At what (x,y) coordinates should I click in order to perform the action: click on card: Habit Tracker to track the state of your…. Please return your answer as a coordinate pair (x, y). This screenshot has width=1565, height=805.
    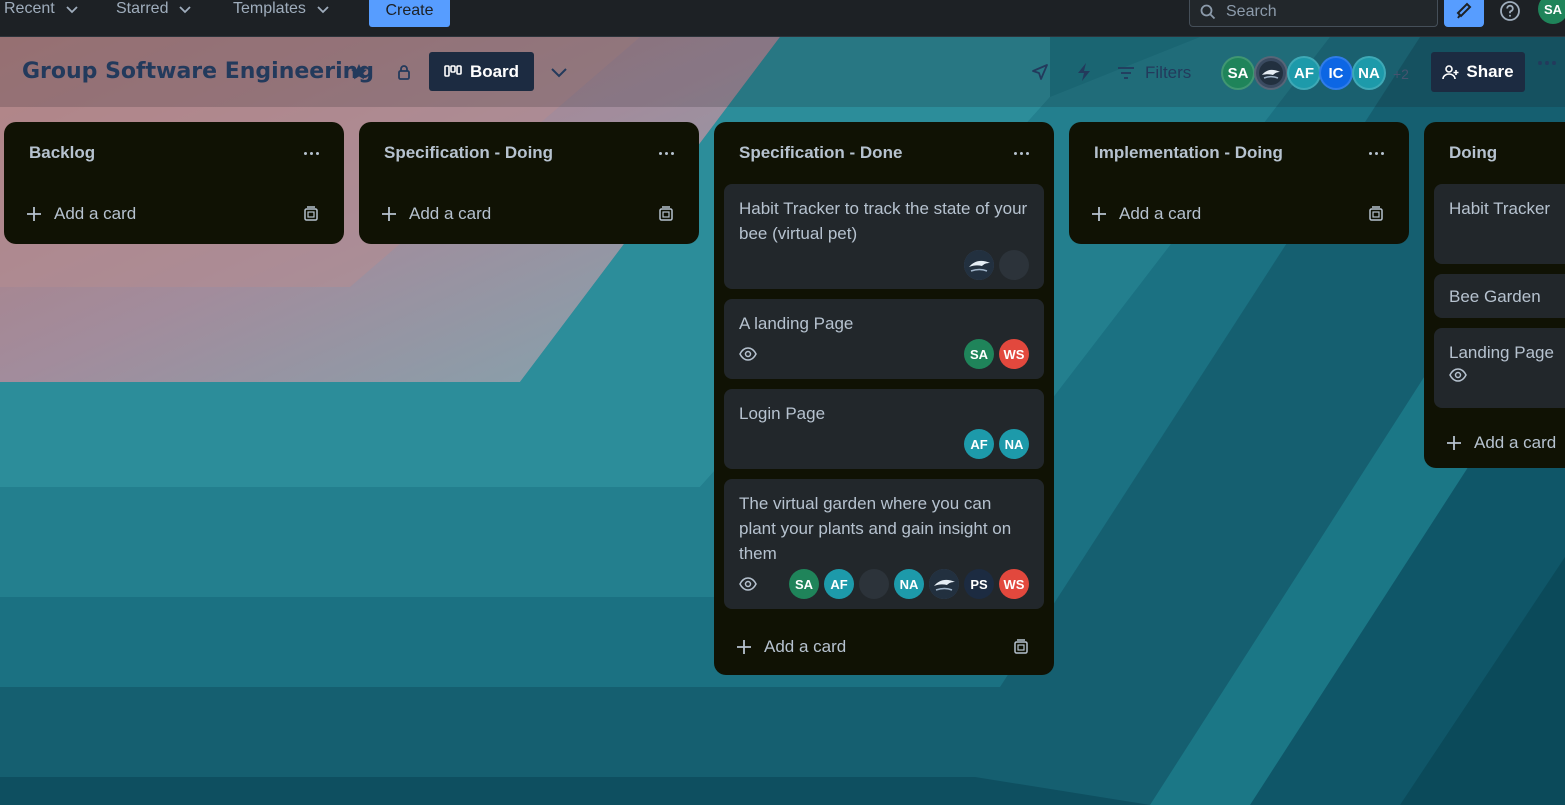
    Looking at the image, I should click on (884, 236).